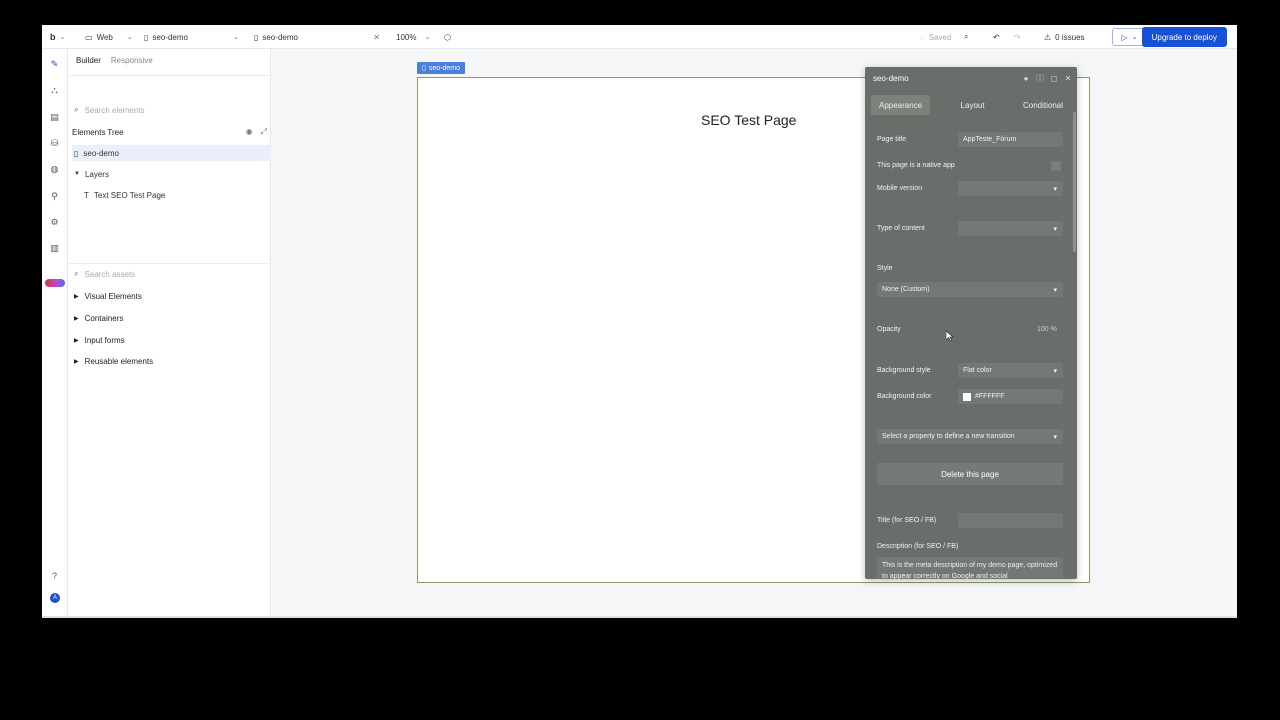 The width and height of the screenshot is (1280, 720). What do you see at coordinates (99, 340) in the screenshot?
I see `asset-input-forms: ▶ Input forms` at bounding box center [99, 340].